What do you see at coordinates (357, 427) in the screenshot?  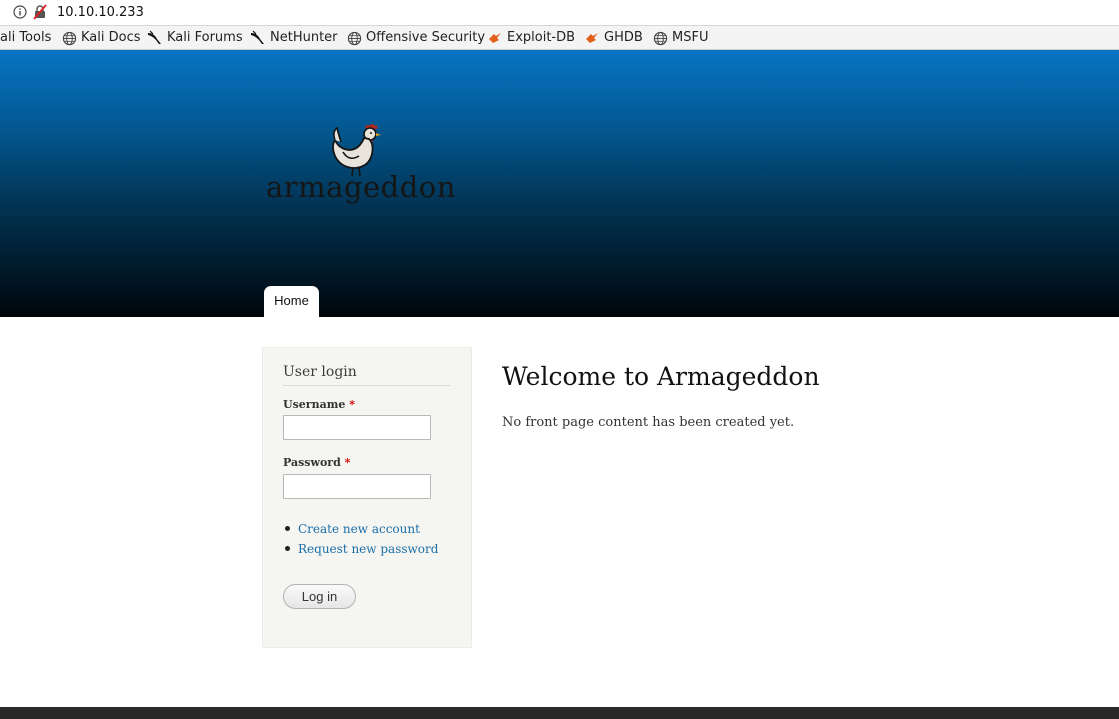 I see `username-input` at bounding box center [357, 427].